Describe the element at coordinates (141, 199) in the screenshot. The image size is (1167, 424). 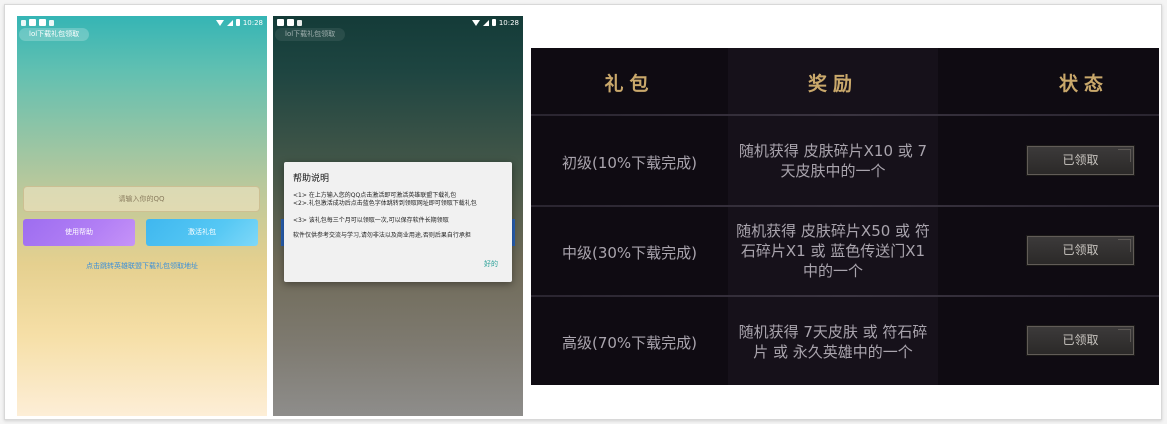
I see `qq-input: 请输入你的QQ` at that location.